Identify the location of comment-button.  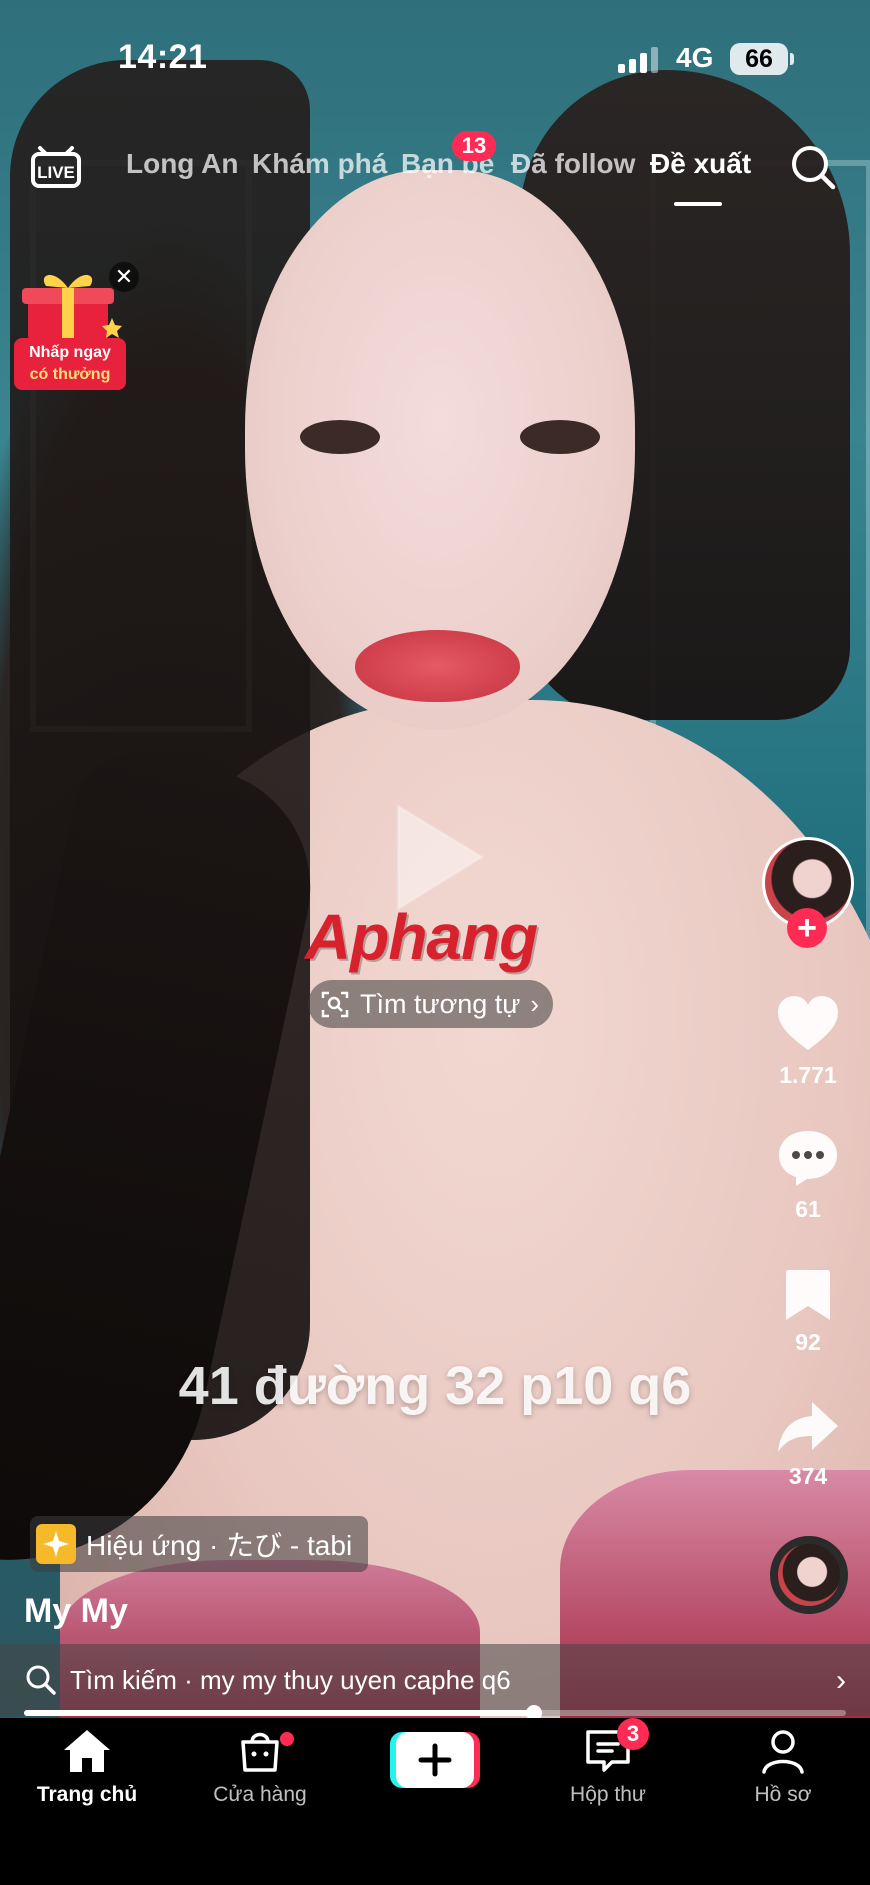
(808, 1160).